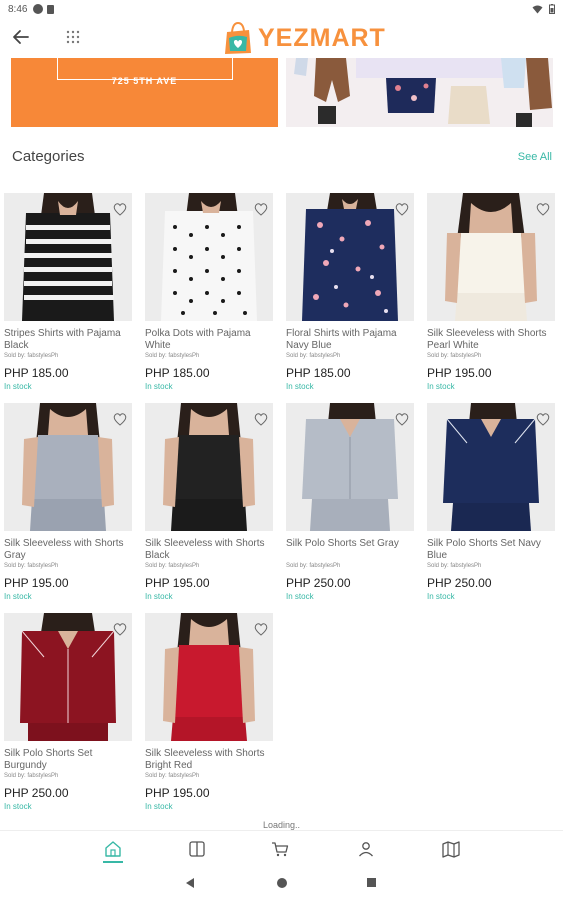 Image resolution: width=563 pixels, height=900 pixels. Describe the element at coordinates (350, 340) in the screenshot. I see `product-name: Floral Shirts with Pajama Navy Blue` at that location.